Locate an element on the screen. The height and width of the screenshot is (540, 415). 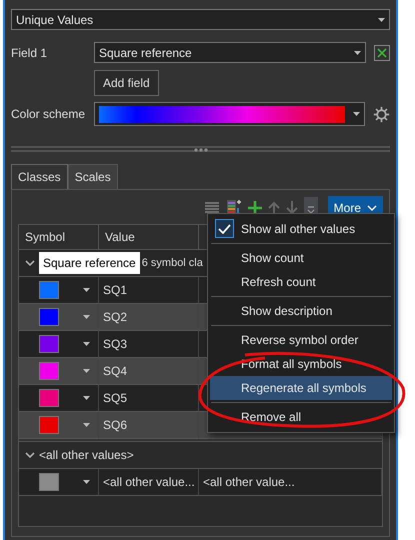
add-field-button: Add field is located at coordinates (126, 83).